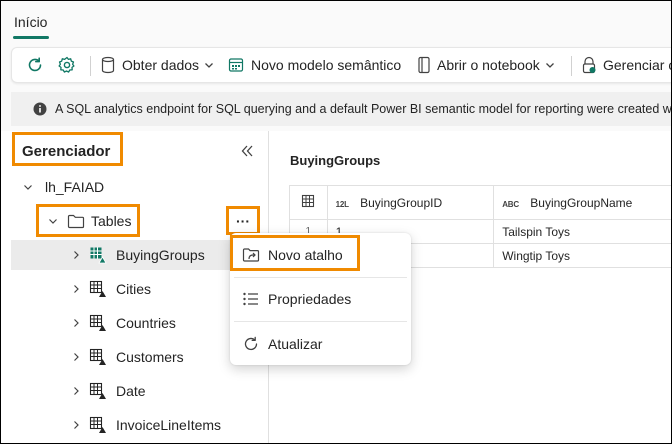  I want to click on grid-icon, so click(308, 201).